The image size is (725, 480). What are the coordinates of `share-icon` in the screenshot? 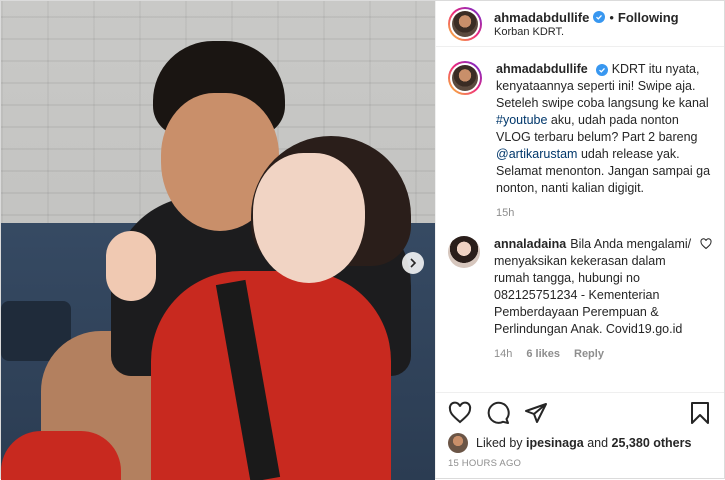 It's located at (536, 412).